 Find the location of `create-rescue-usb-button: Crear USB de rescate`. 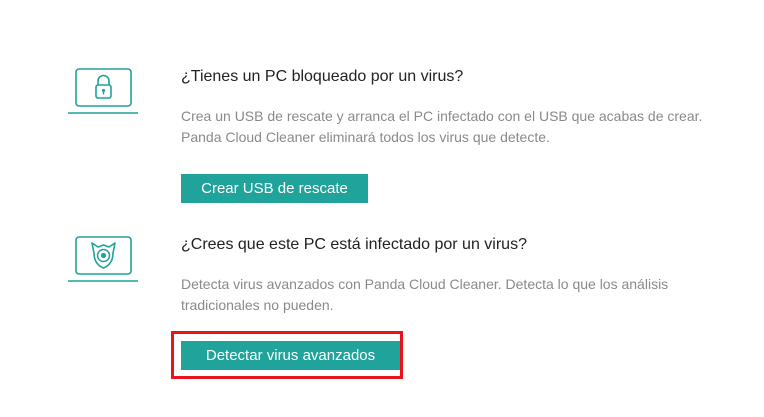

create-rescue-usb-button: Crear USB de rescate is located at coordinates (274, 188).